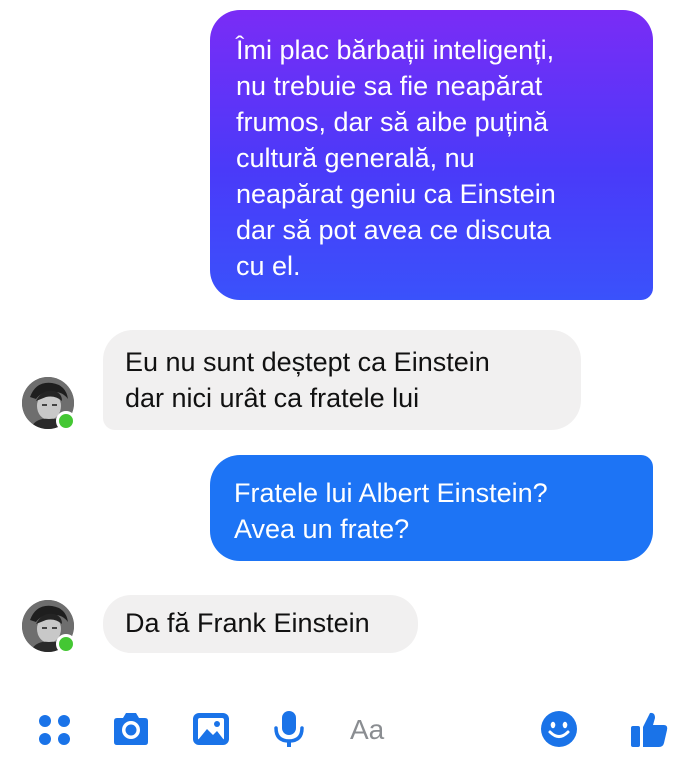 The height and width of the screenshot is (777, 700). Describe the element at coordinates (559, 729) in the screenshot. I see `emoji-icon` at that location.